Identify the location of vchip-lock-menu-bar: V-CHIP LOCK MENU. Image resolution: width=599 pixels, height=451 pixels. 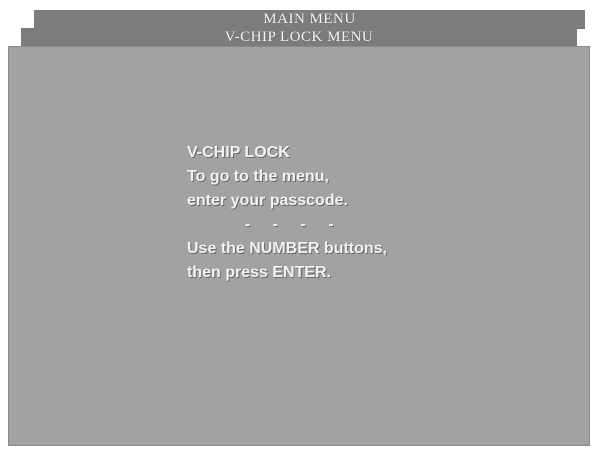
(299, 37).